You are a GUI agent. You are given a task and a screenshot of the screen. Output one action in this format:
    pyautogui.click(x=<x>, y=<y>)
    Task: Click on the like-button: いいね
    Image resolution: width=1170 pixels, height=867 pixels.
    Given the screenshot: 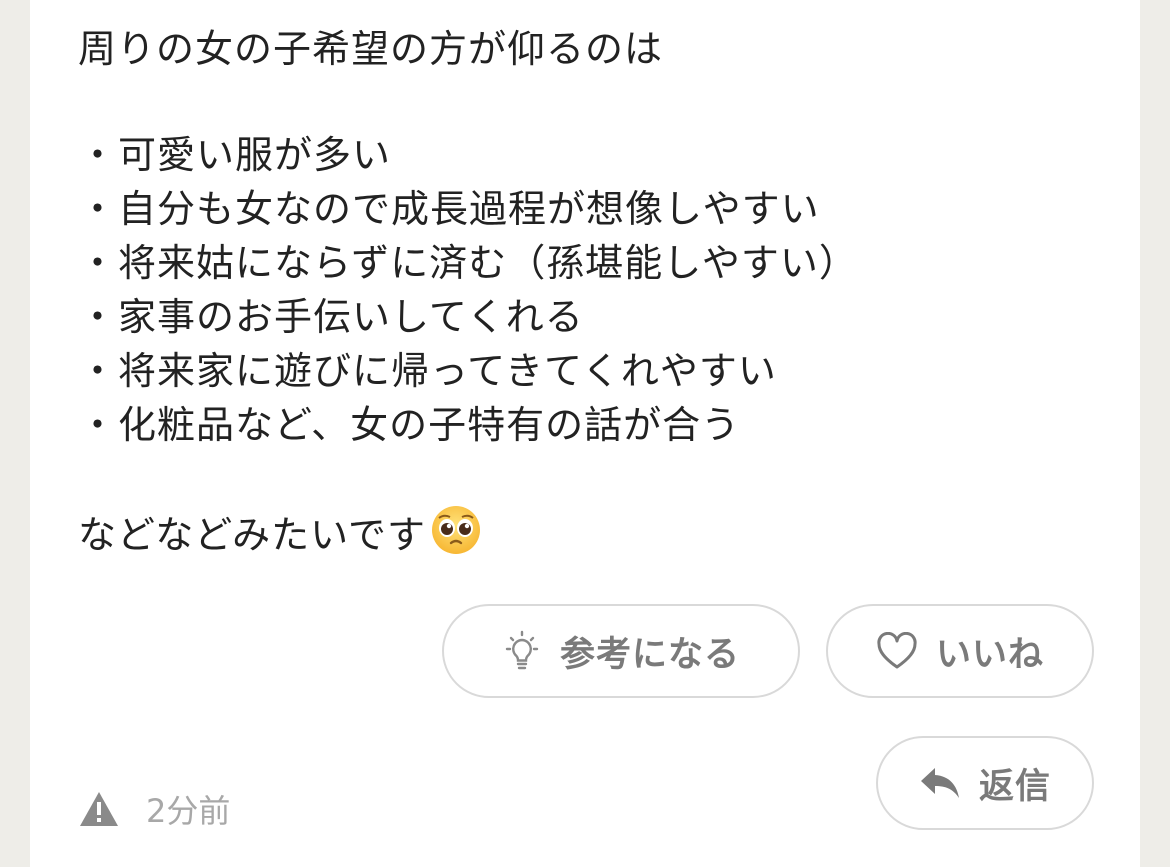 What is the action you would take?
    pyautogui.click(x=960, y=651)
    